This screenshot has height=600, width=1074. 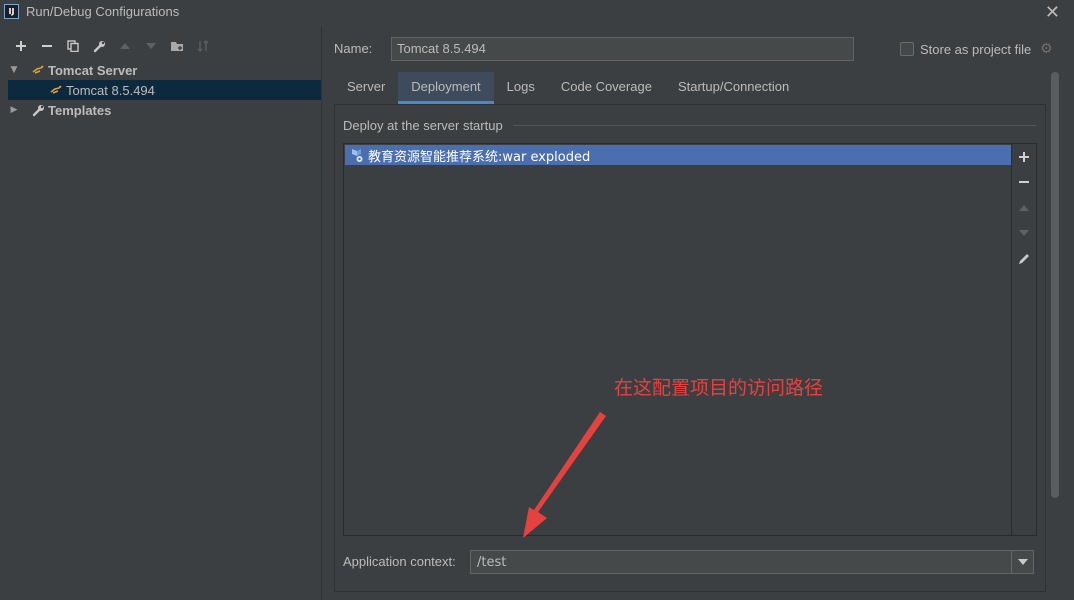 I want to click on name-label: Name:, so click(x=353, y=48).